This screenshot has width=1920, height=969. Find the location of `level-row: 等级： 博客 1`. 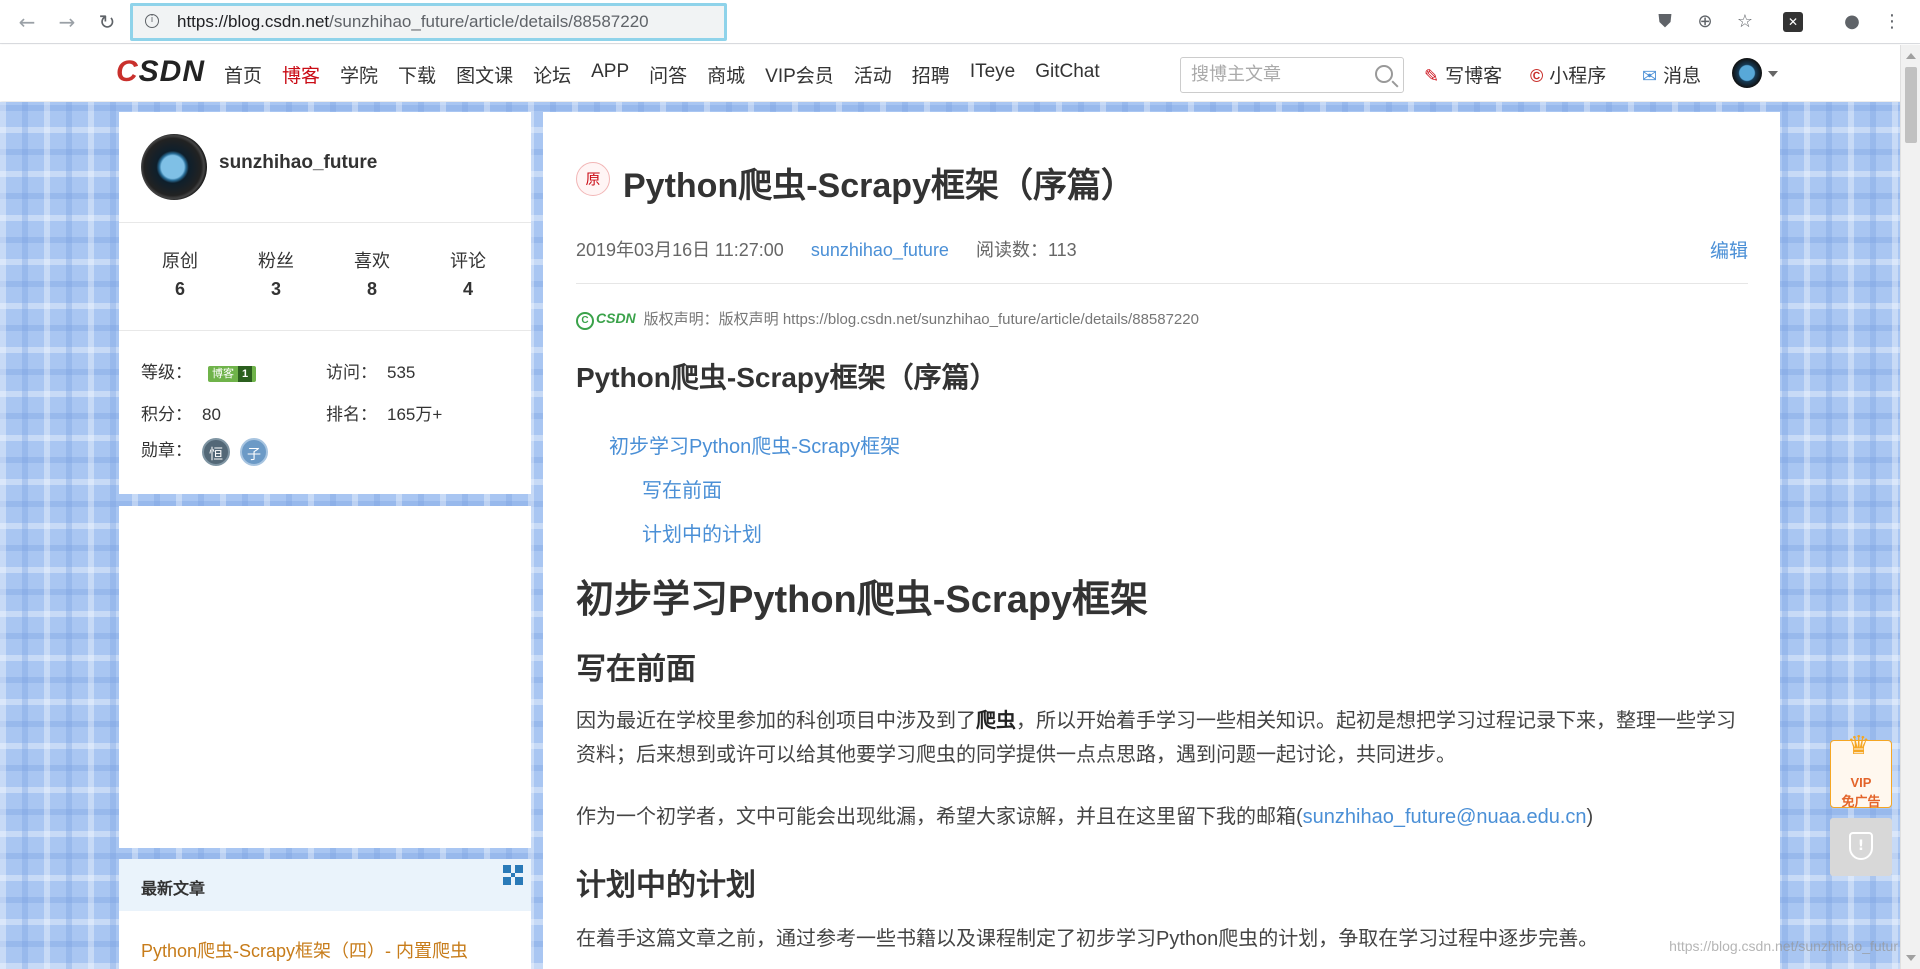

level-row: 等级： 博客 1 is located at coordinates (199, 370).